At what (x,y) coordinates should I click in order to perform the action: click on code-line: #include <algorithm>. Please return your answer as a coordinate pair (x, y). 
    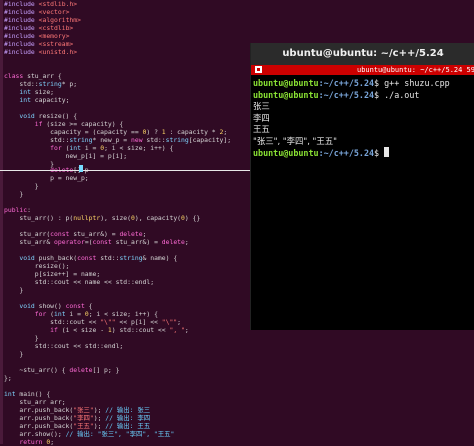
    Looking at the image, I should click on (42, 20).